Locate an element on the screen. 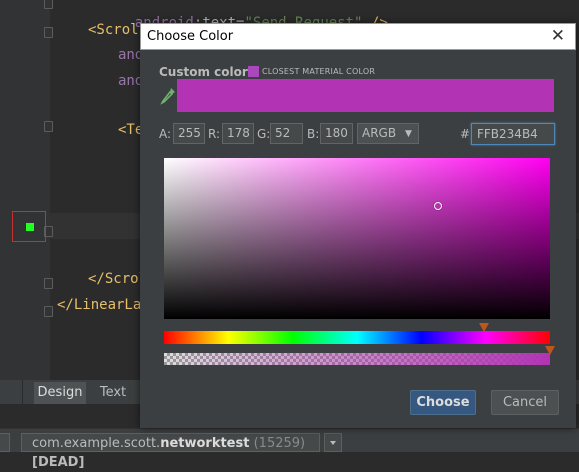 This screenshot has height=472, width=579. closest-material-color-label: CLOSEST MATERIAL COLOR is located at coordinates (319, 71).